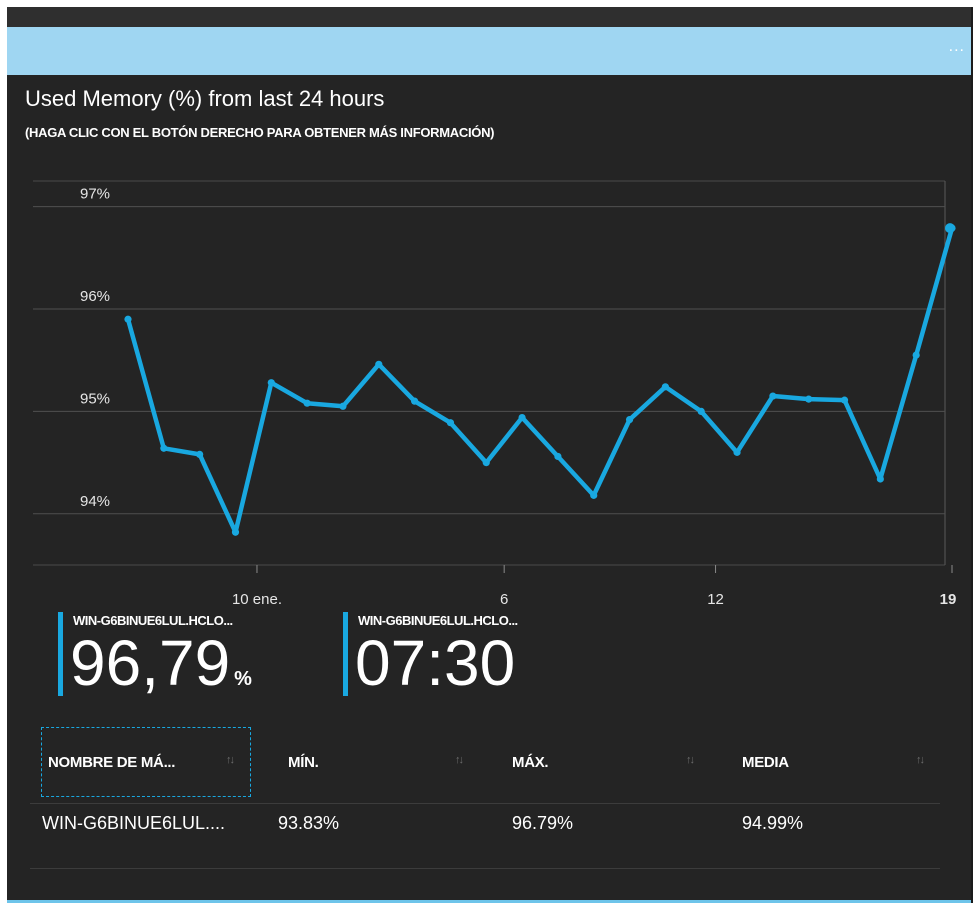 This screenshot has width=979, height=908. Describe the element at coordinates (150, 663) in the screenshot. I see `kpi-number: 96,79` at that location.